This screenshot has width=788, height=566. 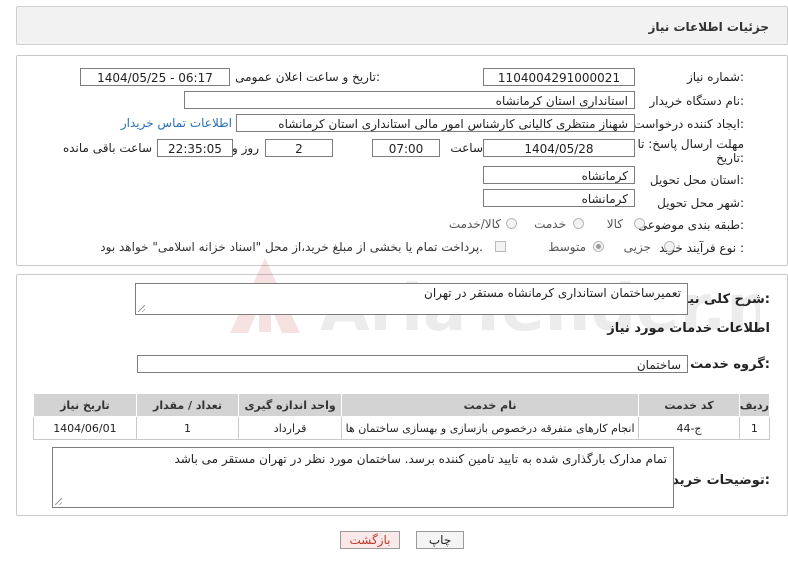 I want to click on service-group-label: گروه خدمت:, so click(x=730, y=364).